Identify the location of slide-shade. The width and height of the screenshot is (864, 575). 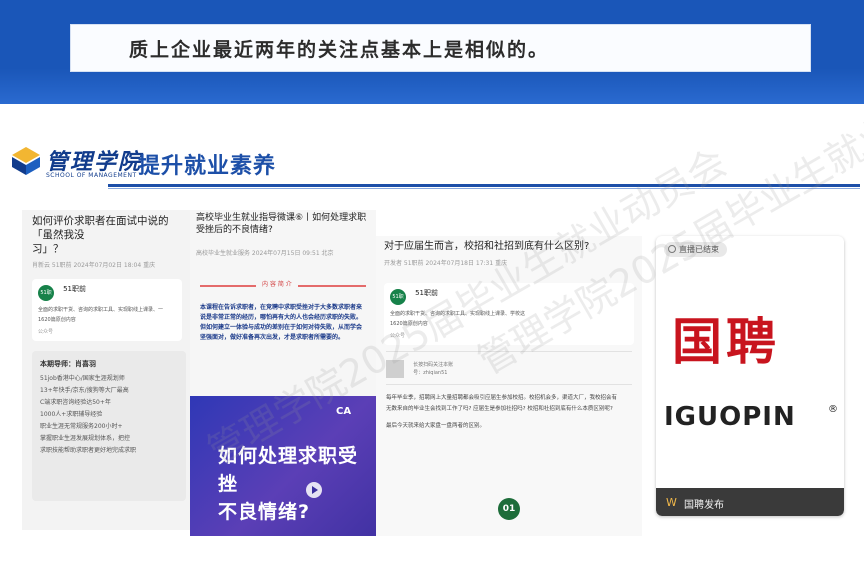
(432, 86).